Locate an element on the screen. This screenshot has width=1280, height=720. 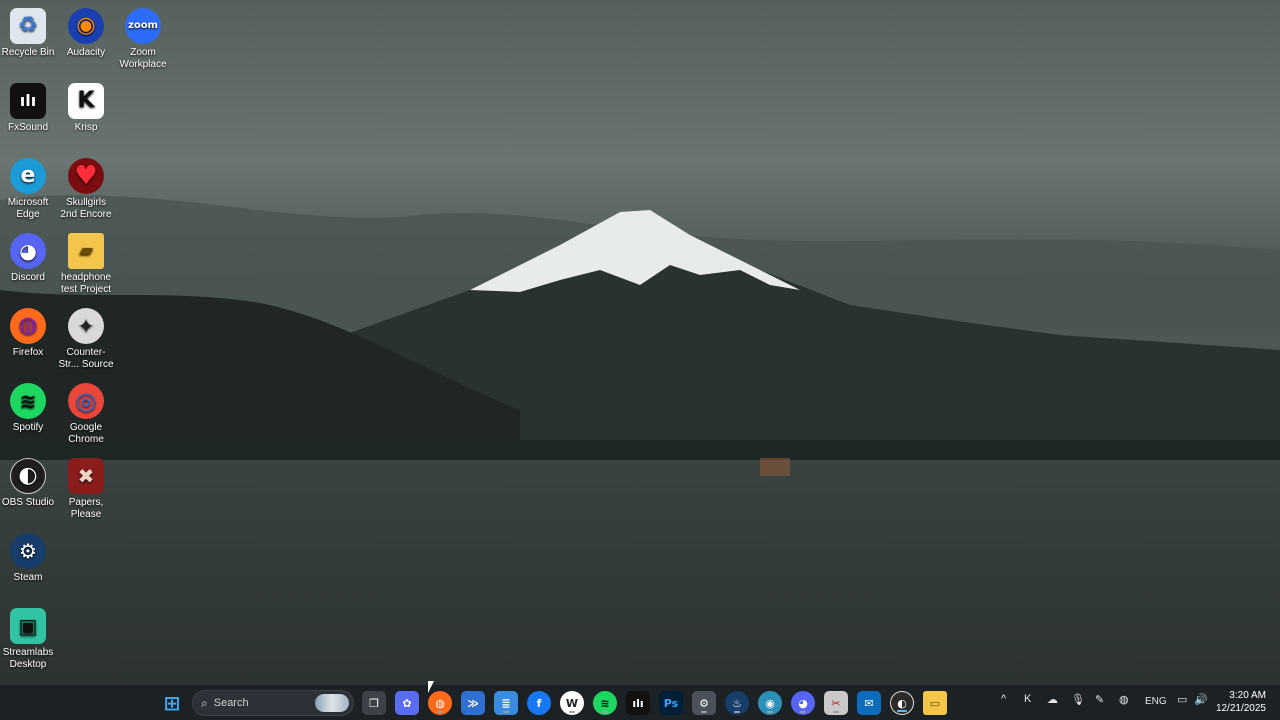
wordpad-icon: W is located at coordinates (572, 703).